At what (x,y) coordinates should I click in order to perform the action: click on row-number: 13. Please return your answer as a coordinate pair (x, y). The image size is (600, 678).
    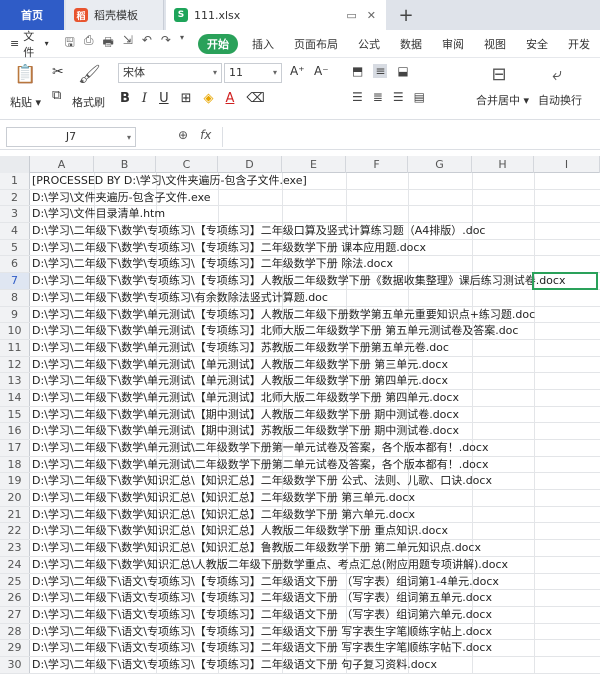
    Looking at the image, I should click on (15, 381).